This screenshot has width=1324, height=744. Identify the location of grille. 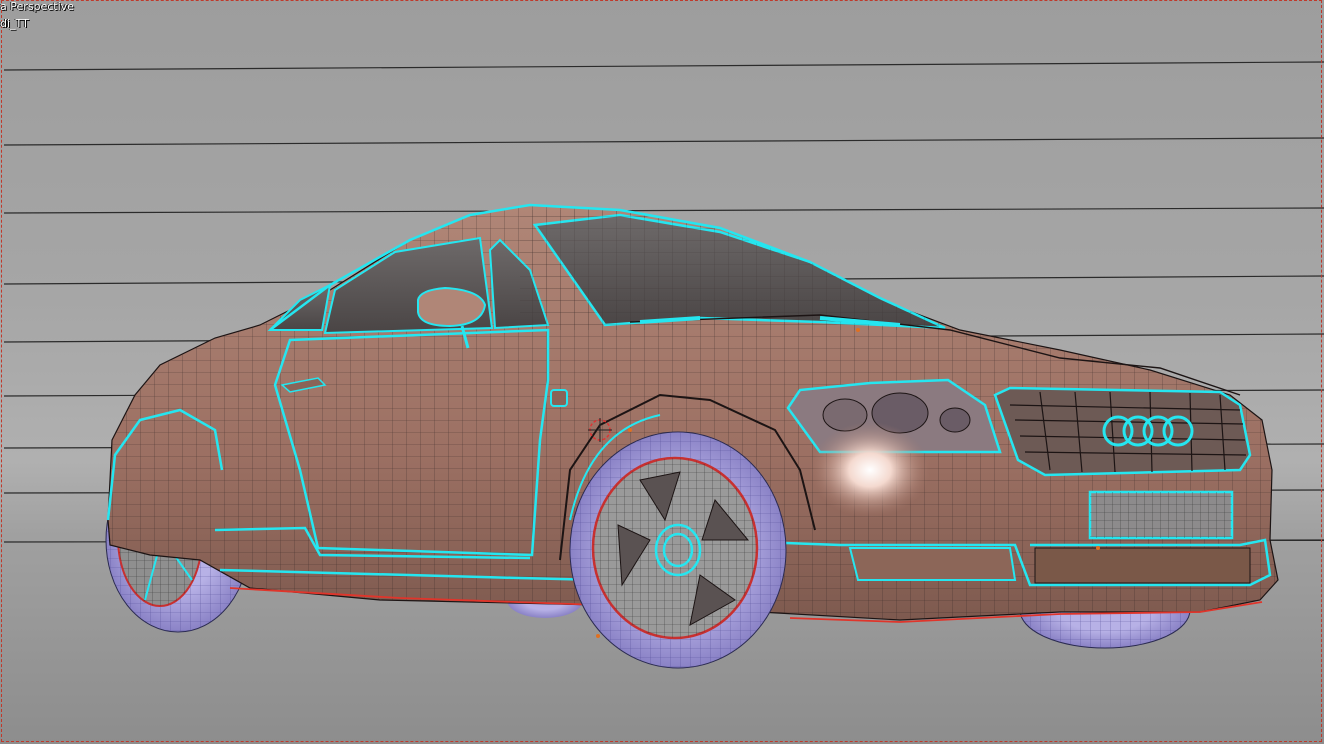
(1122, 431).